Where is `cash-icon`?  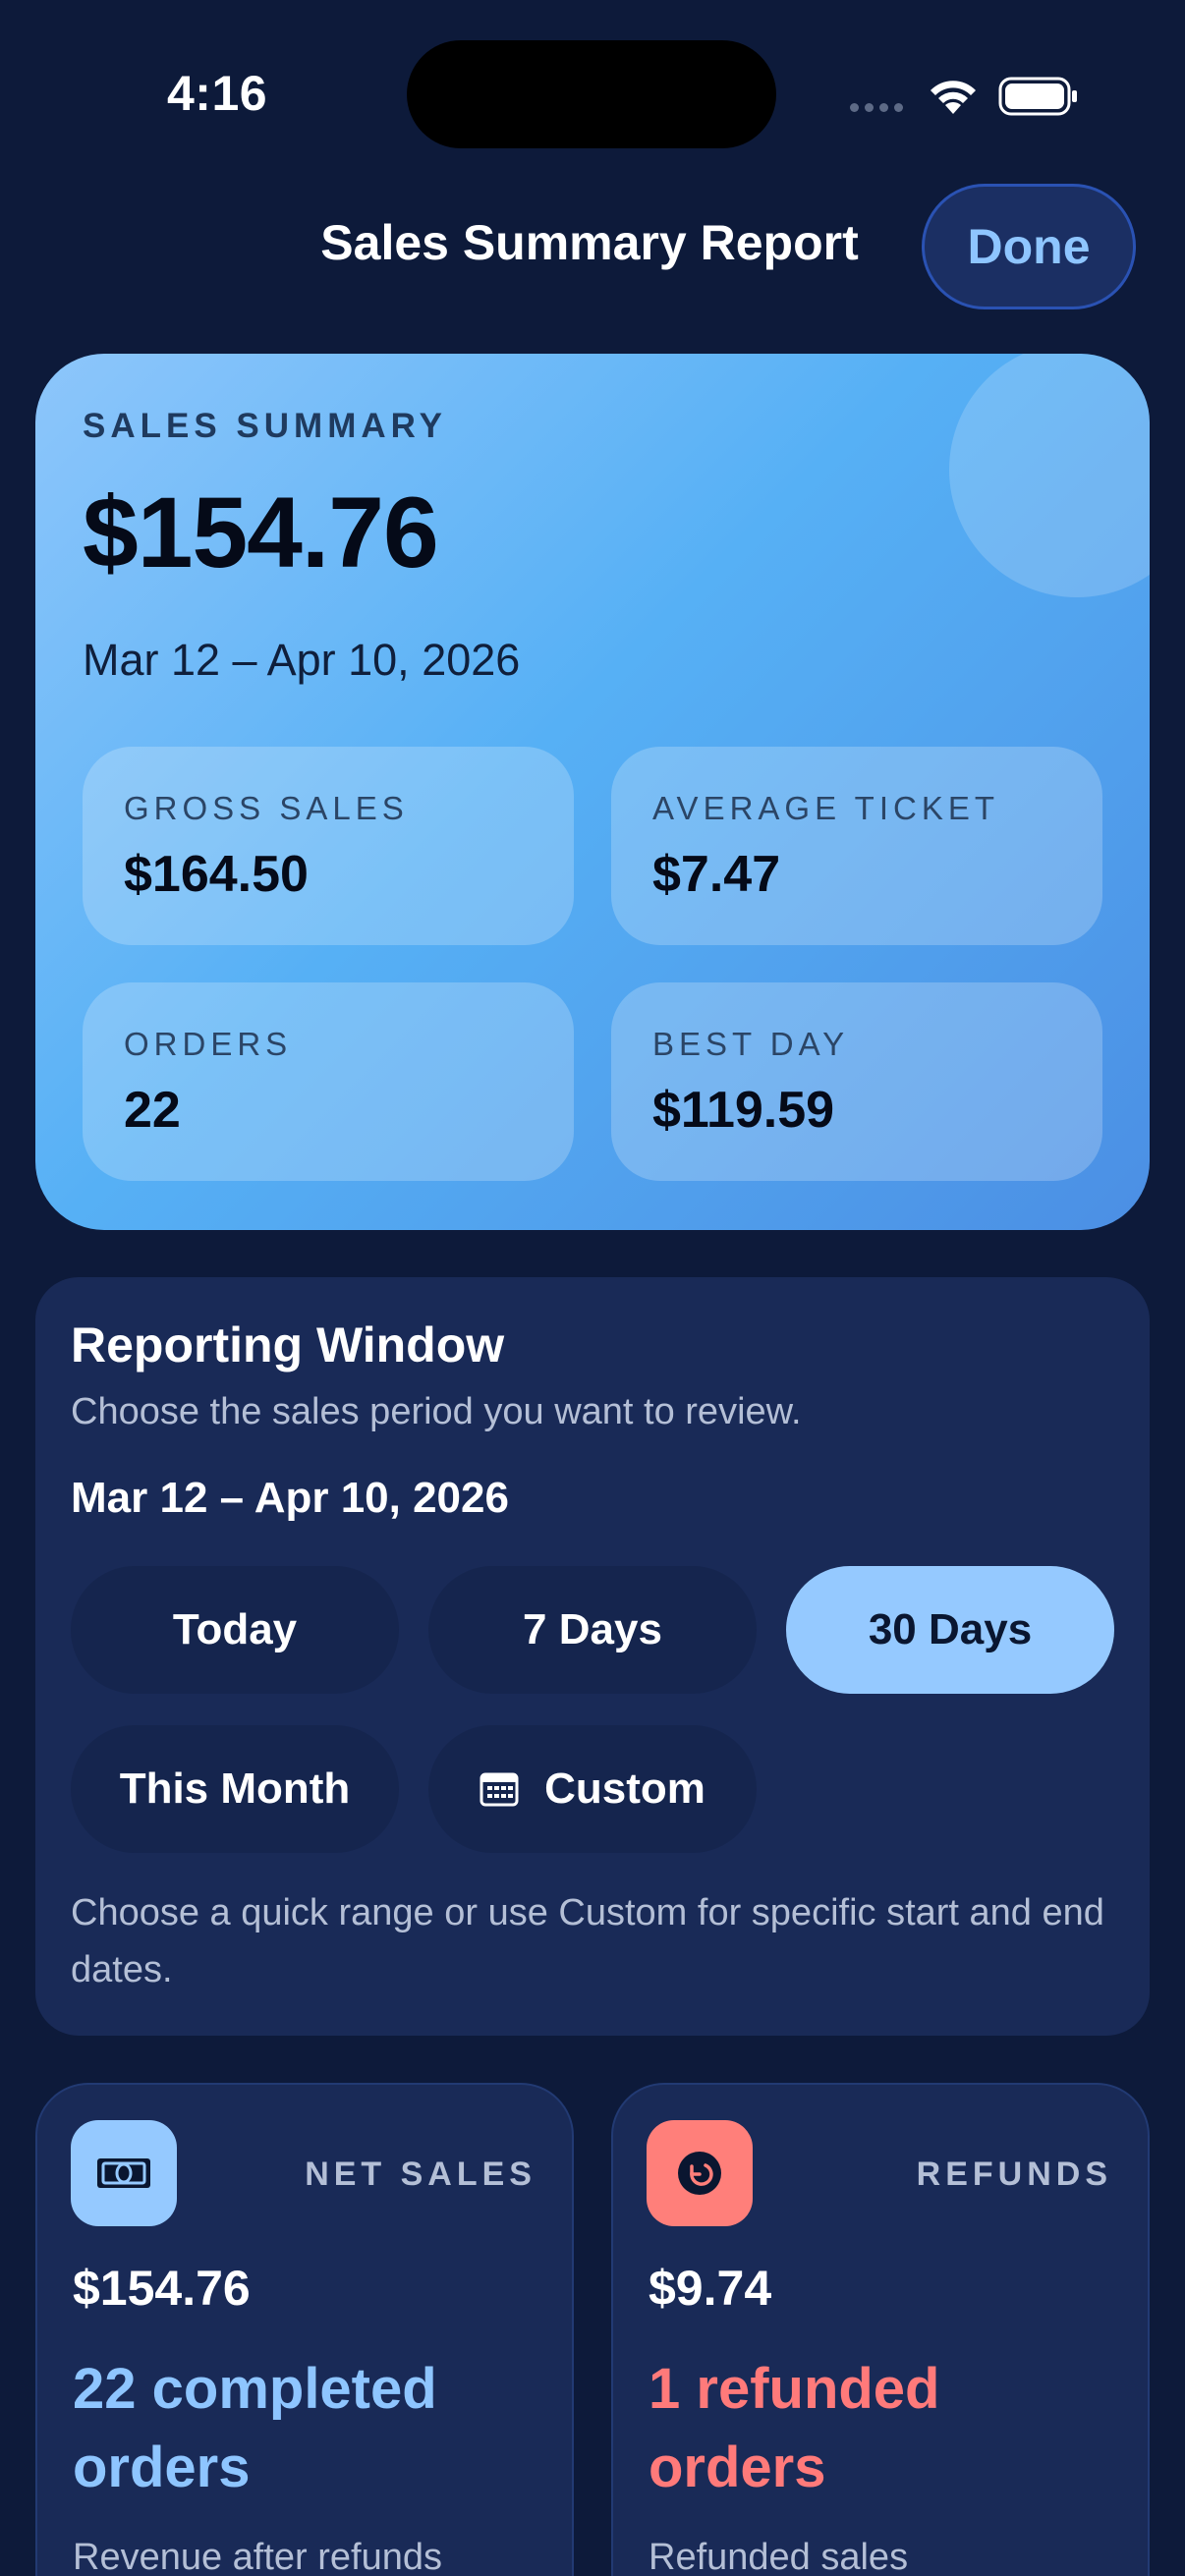 cash-icon is located at coordinates (124, 2173).